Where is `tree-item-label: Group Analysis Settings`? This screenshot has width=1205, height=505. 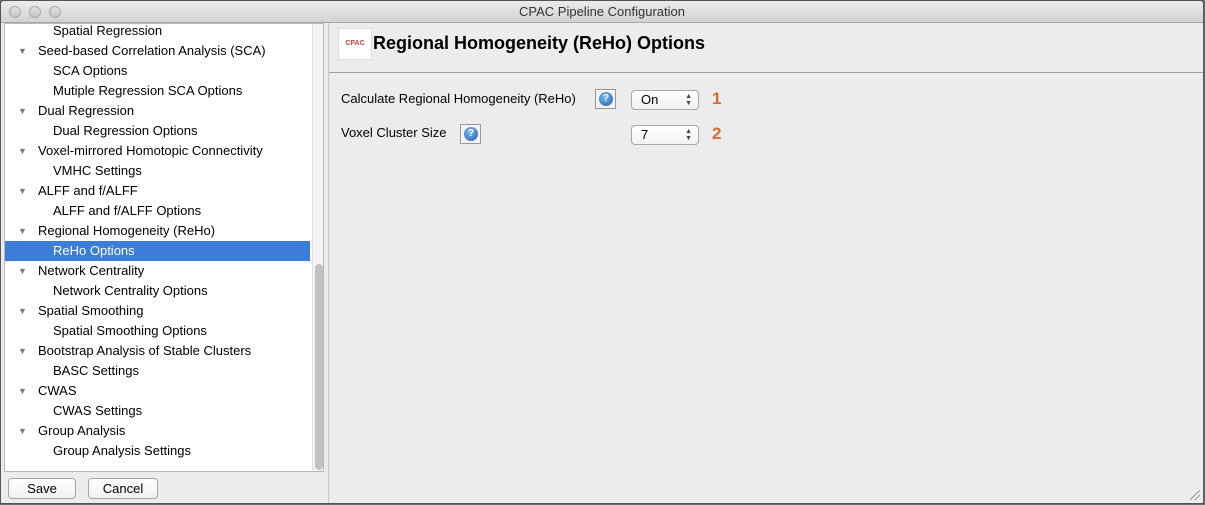
tree-item-label: Group Analysis Settings is located at coordinates (122, 450).